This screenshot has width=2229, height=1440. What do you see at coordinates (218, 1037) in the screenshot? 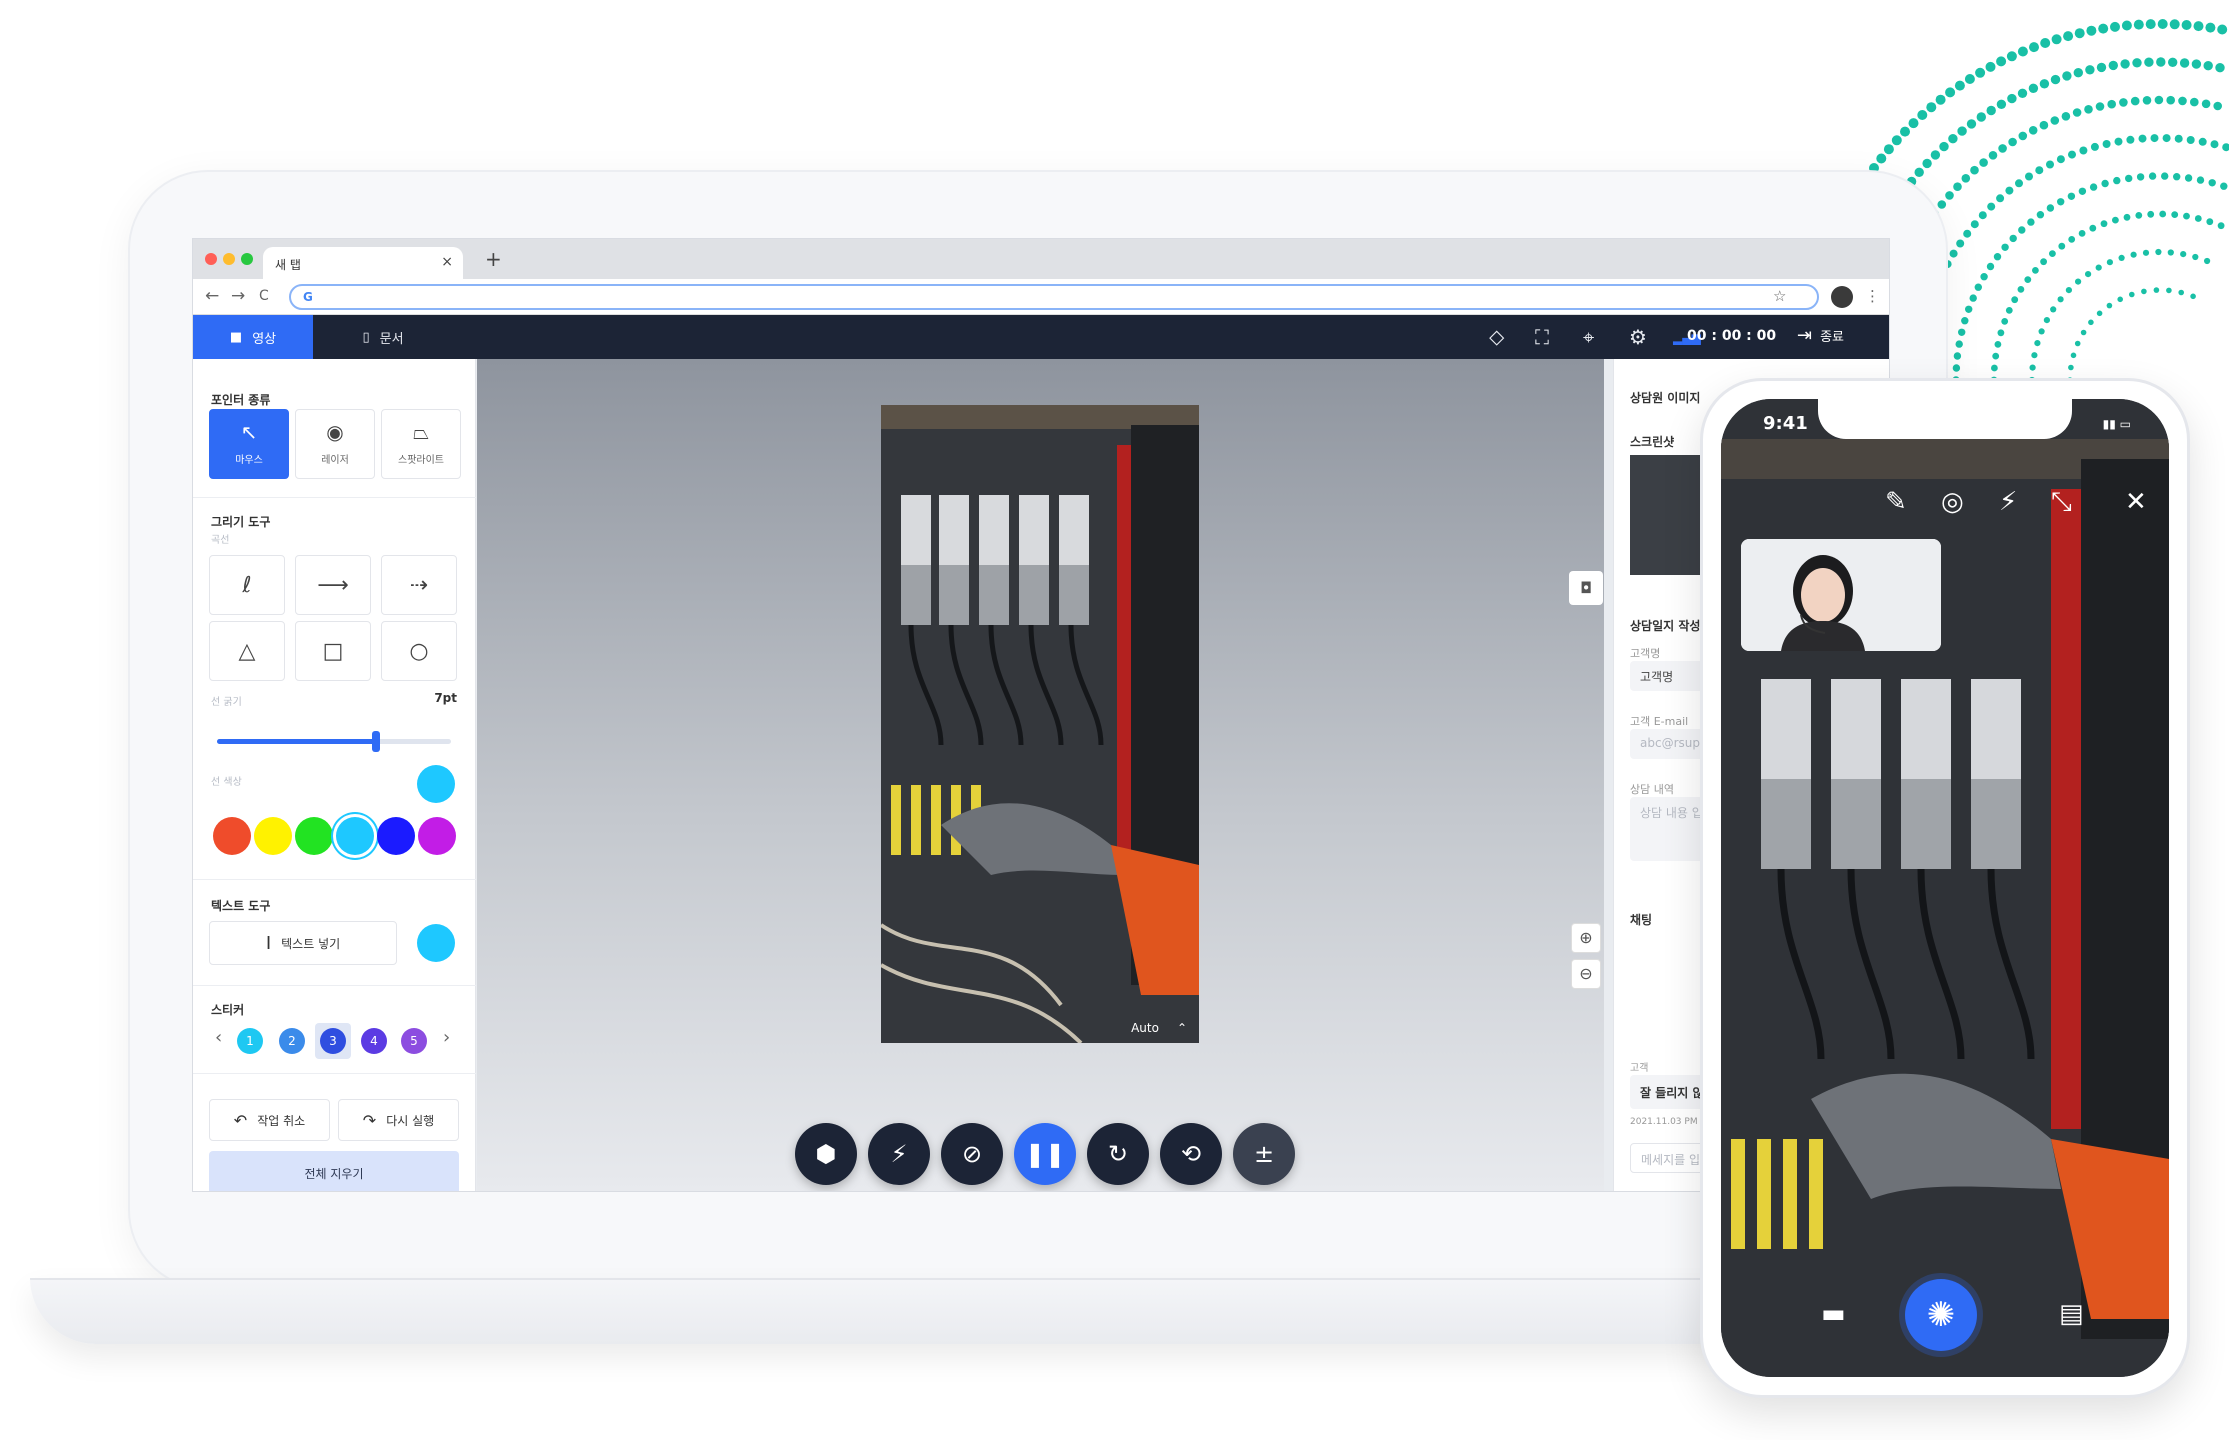
I see `sticker-prev-icon: ‹` at bounding box center [218, 1037].